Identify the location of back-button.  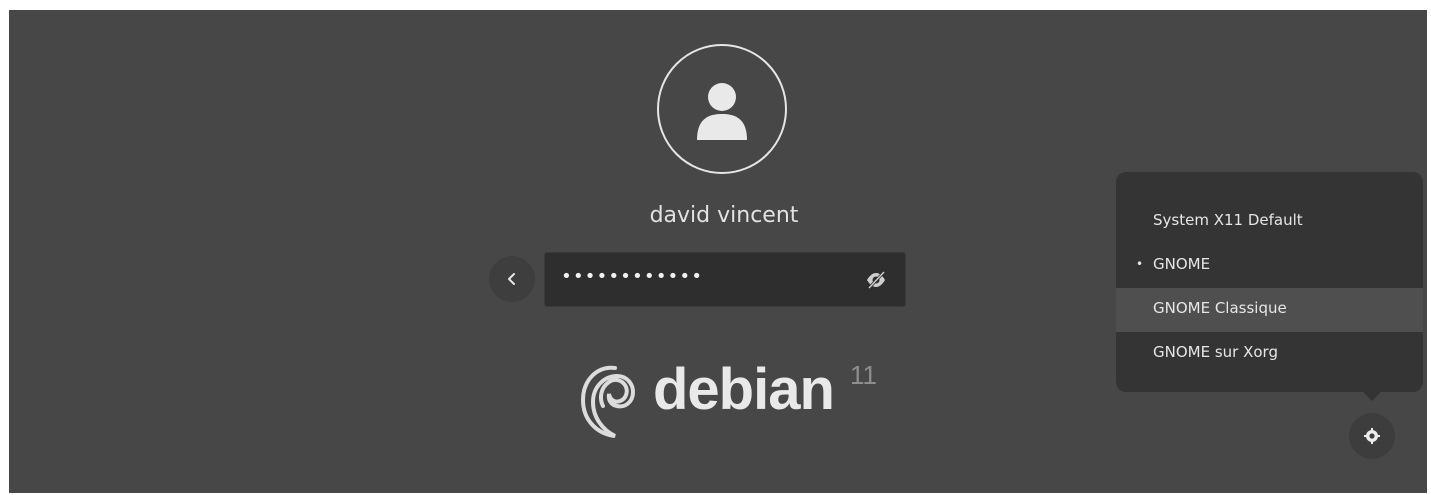
(512, 279).